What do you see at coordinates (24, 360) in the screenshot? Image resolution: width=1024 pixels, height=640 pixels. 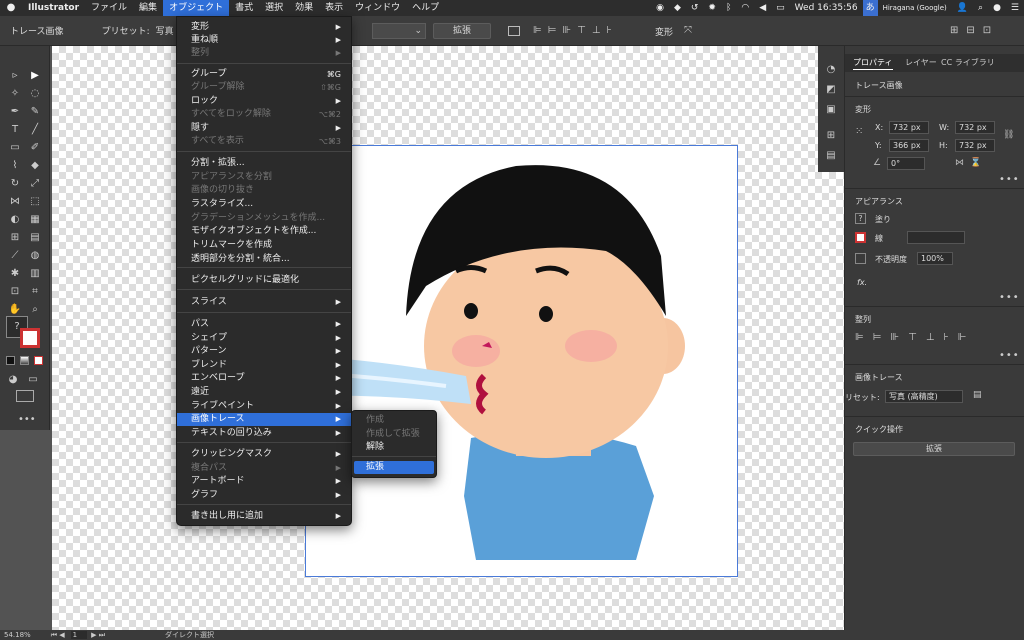 I see `gradient-mode-icon` at bounding box center [24, 360].